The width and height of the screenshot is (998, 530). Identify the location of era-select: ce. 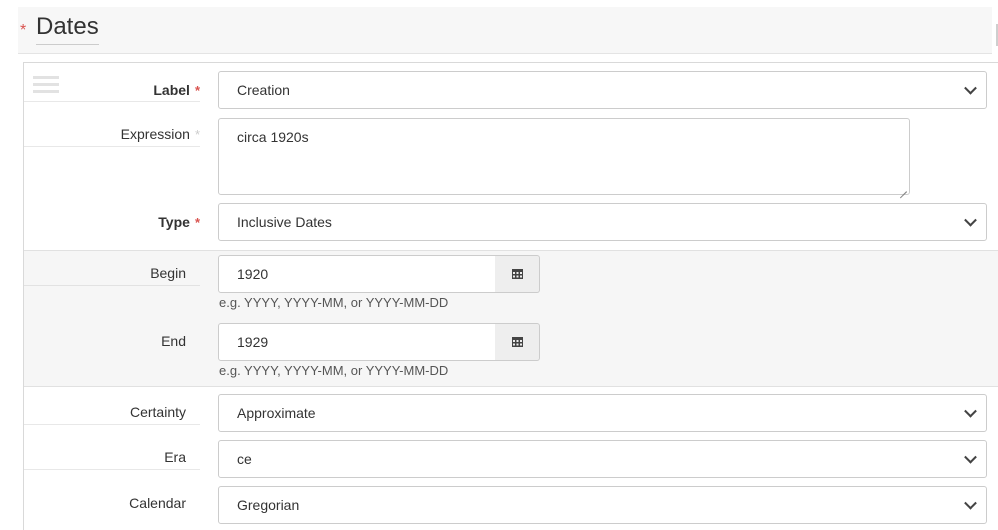
(602, 459).